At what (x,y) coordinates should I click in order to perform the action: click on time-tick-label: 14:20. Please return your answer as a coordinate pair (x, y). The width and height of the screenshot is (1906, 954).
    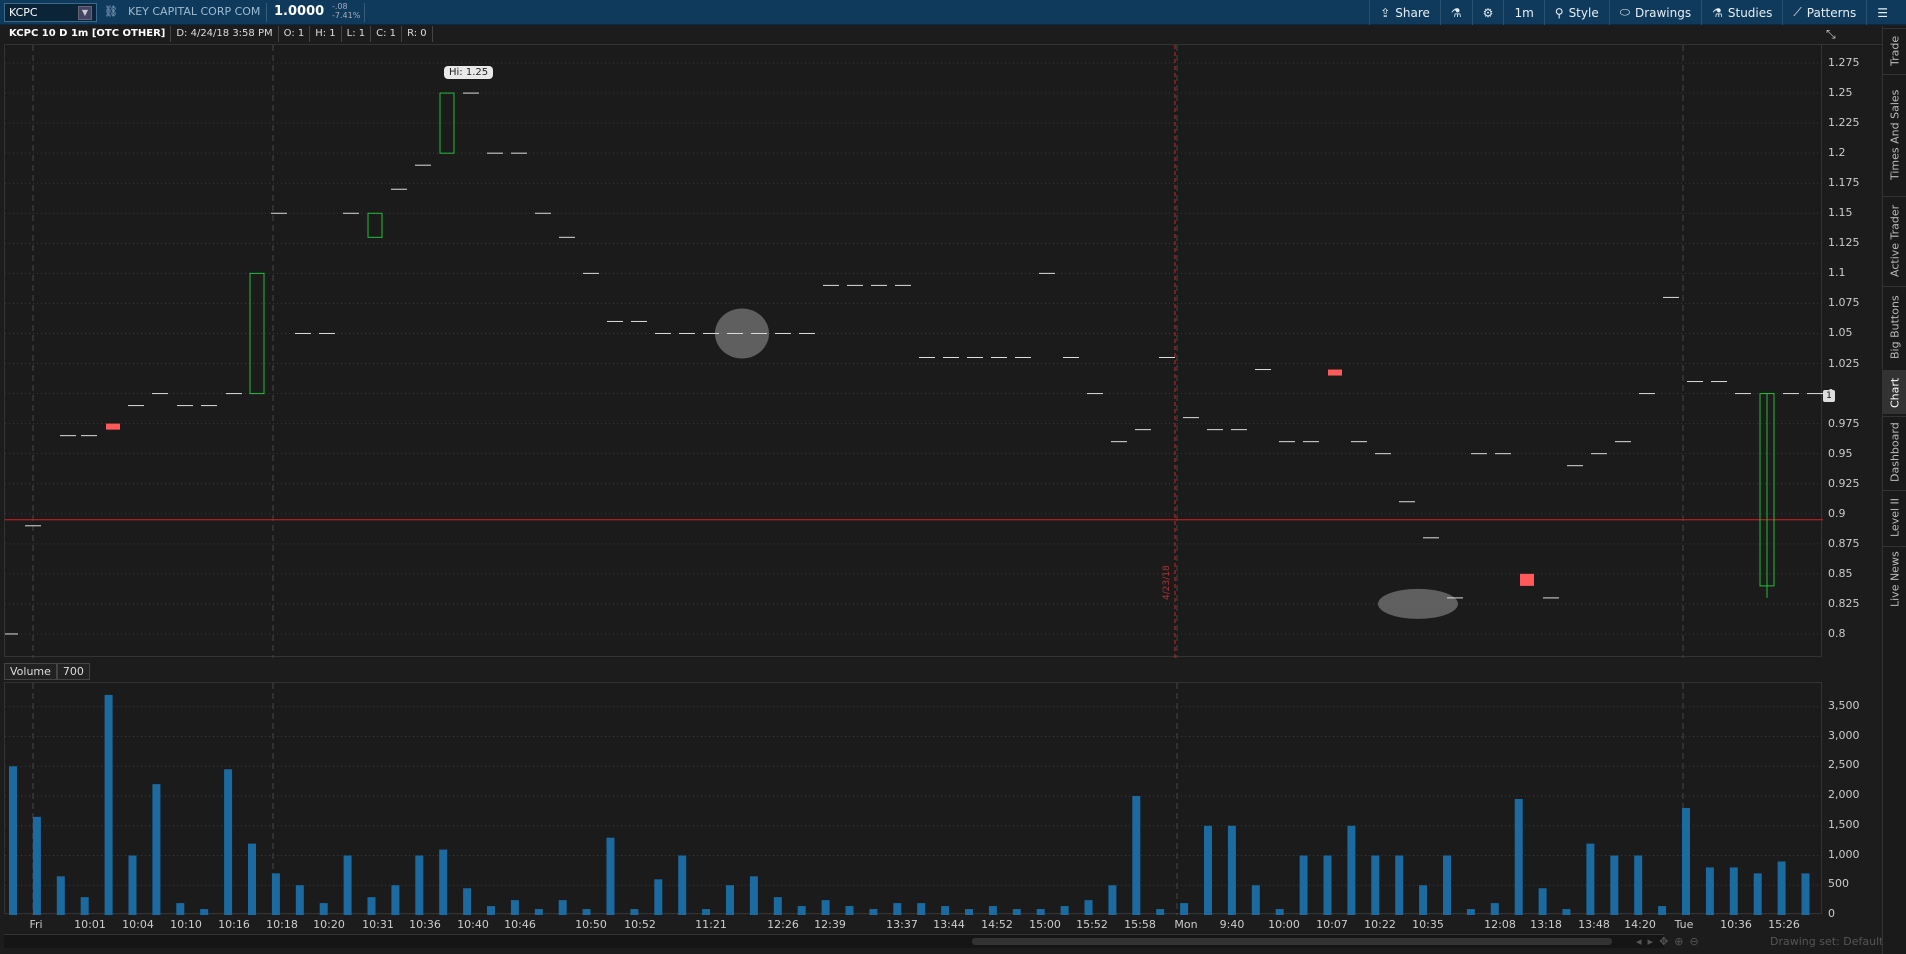
    Looking at the image, I should click on (1640, 924).